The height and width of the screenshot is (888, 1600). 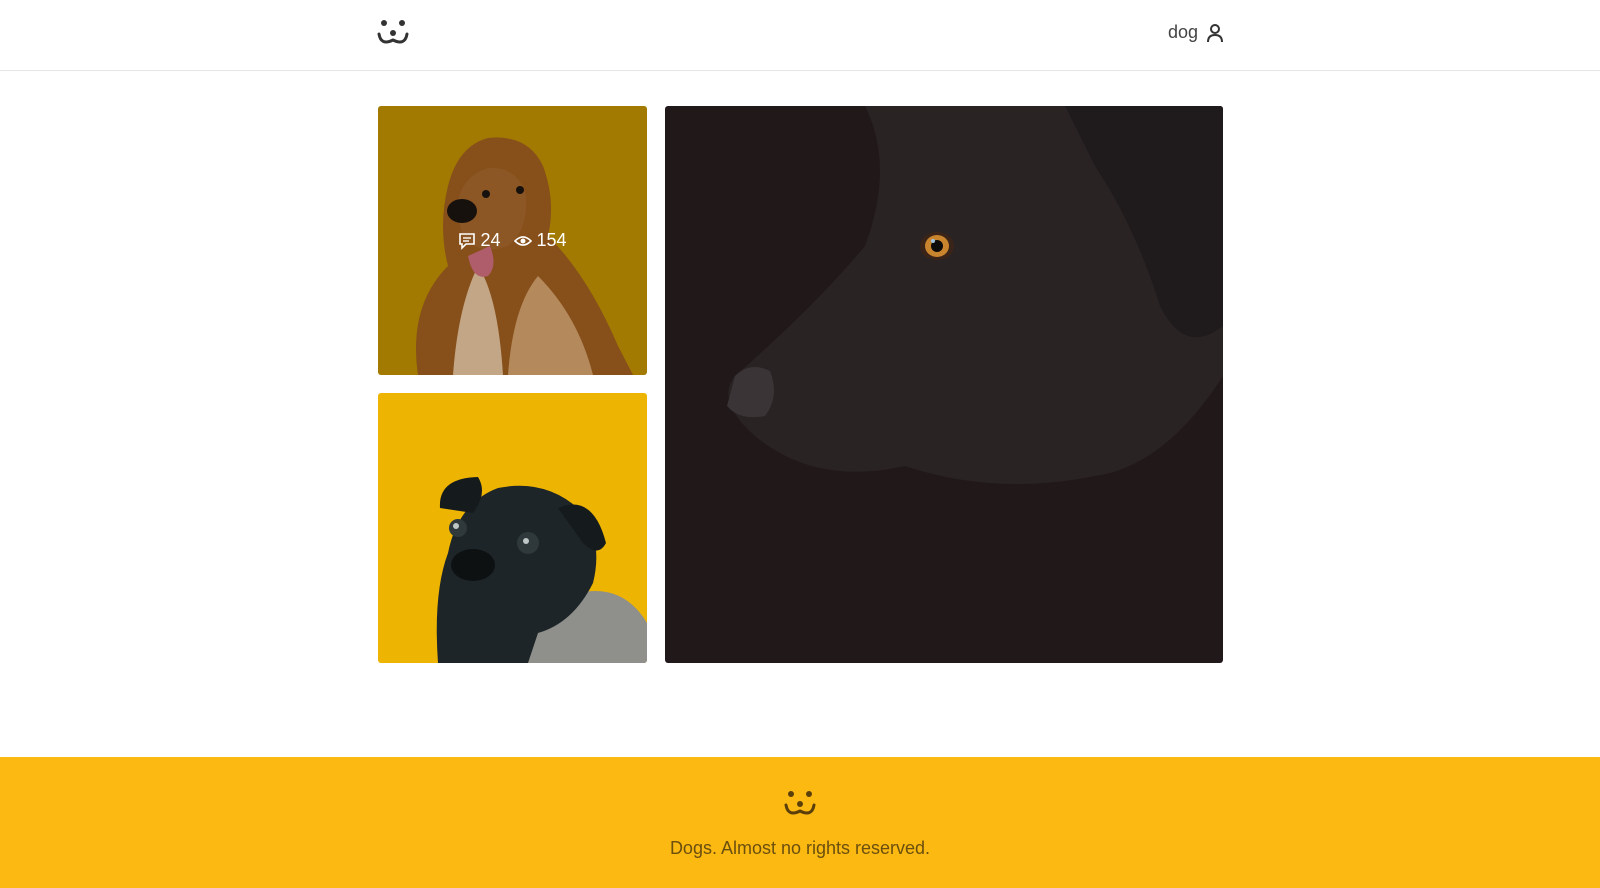 What do you see at coordinates (551, 240) in the screenshot?
I see `views-count: 154` at bounding box center [551, 240].